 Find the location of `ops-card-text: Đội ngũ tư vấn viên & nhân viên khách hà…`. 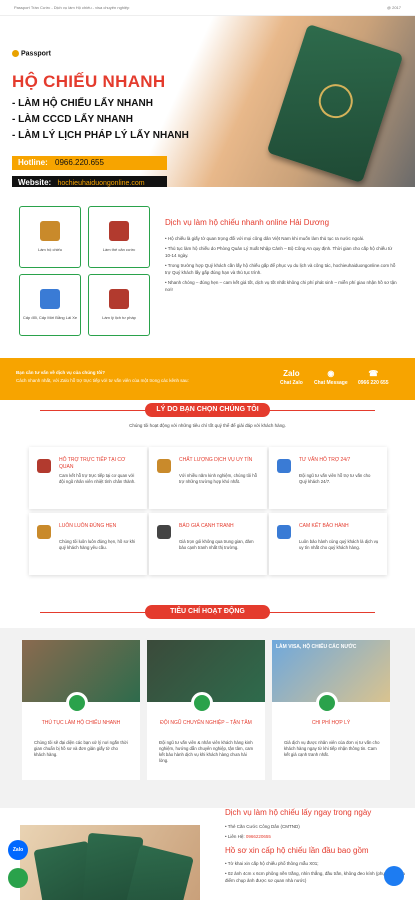

ops-card-text: Đội ngũ tư vấn viên & nhân viên khách hà… is located at coordinates (206, 751).